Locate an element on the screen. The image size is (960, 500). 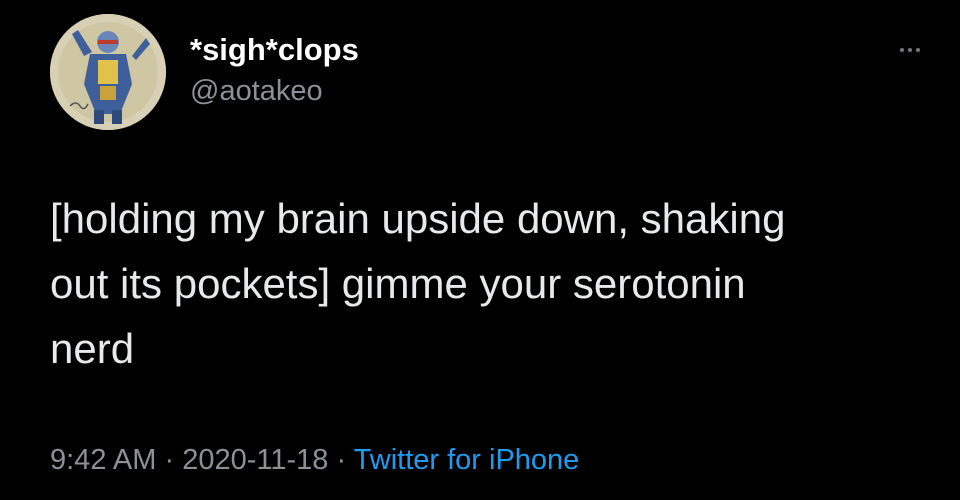
tweet-text-line: [holding my brain upside down, shaking is located at coordinates (418, 218).